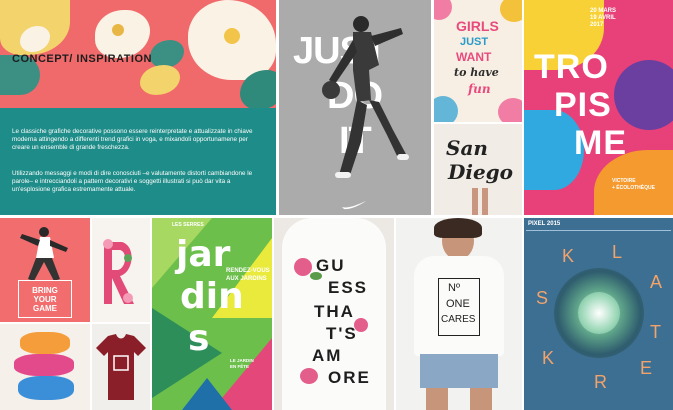 This screenshot has width=673, height=410. What do you see at coordinates (82, 59) in the screenshot?
I see `concept-title: CONCEPT/ INSPIRATION` at bounding box center [82, 59].